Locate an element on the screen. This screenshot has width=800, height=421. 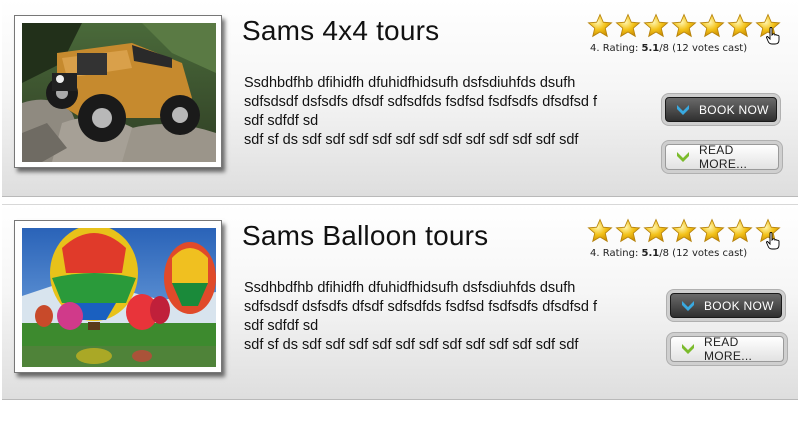
jeep-photo-icon is located at coordinates (119, 92).